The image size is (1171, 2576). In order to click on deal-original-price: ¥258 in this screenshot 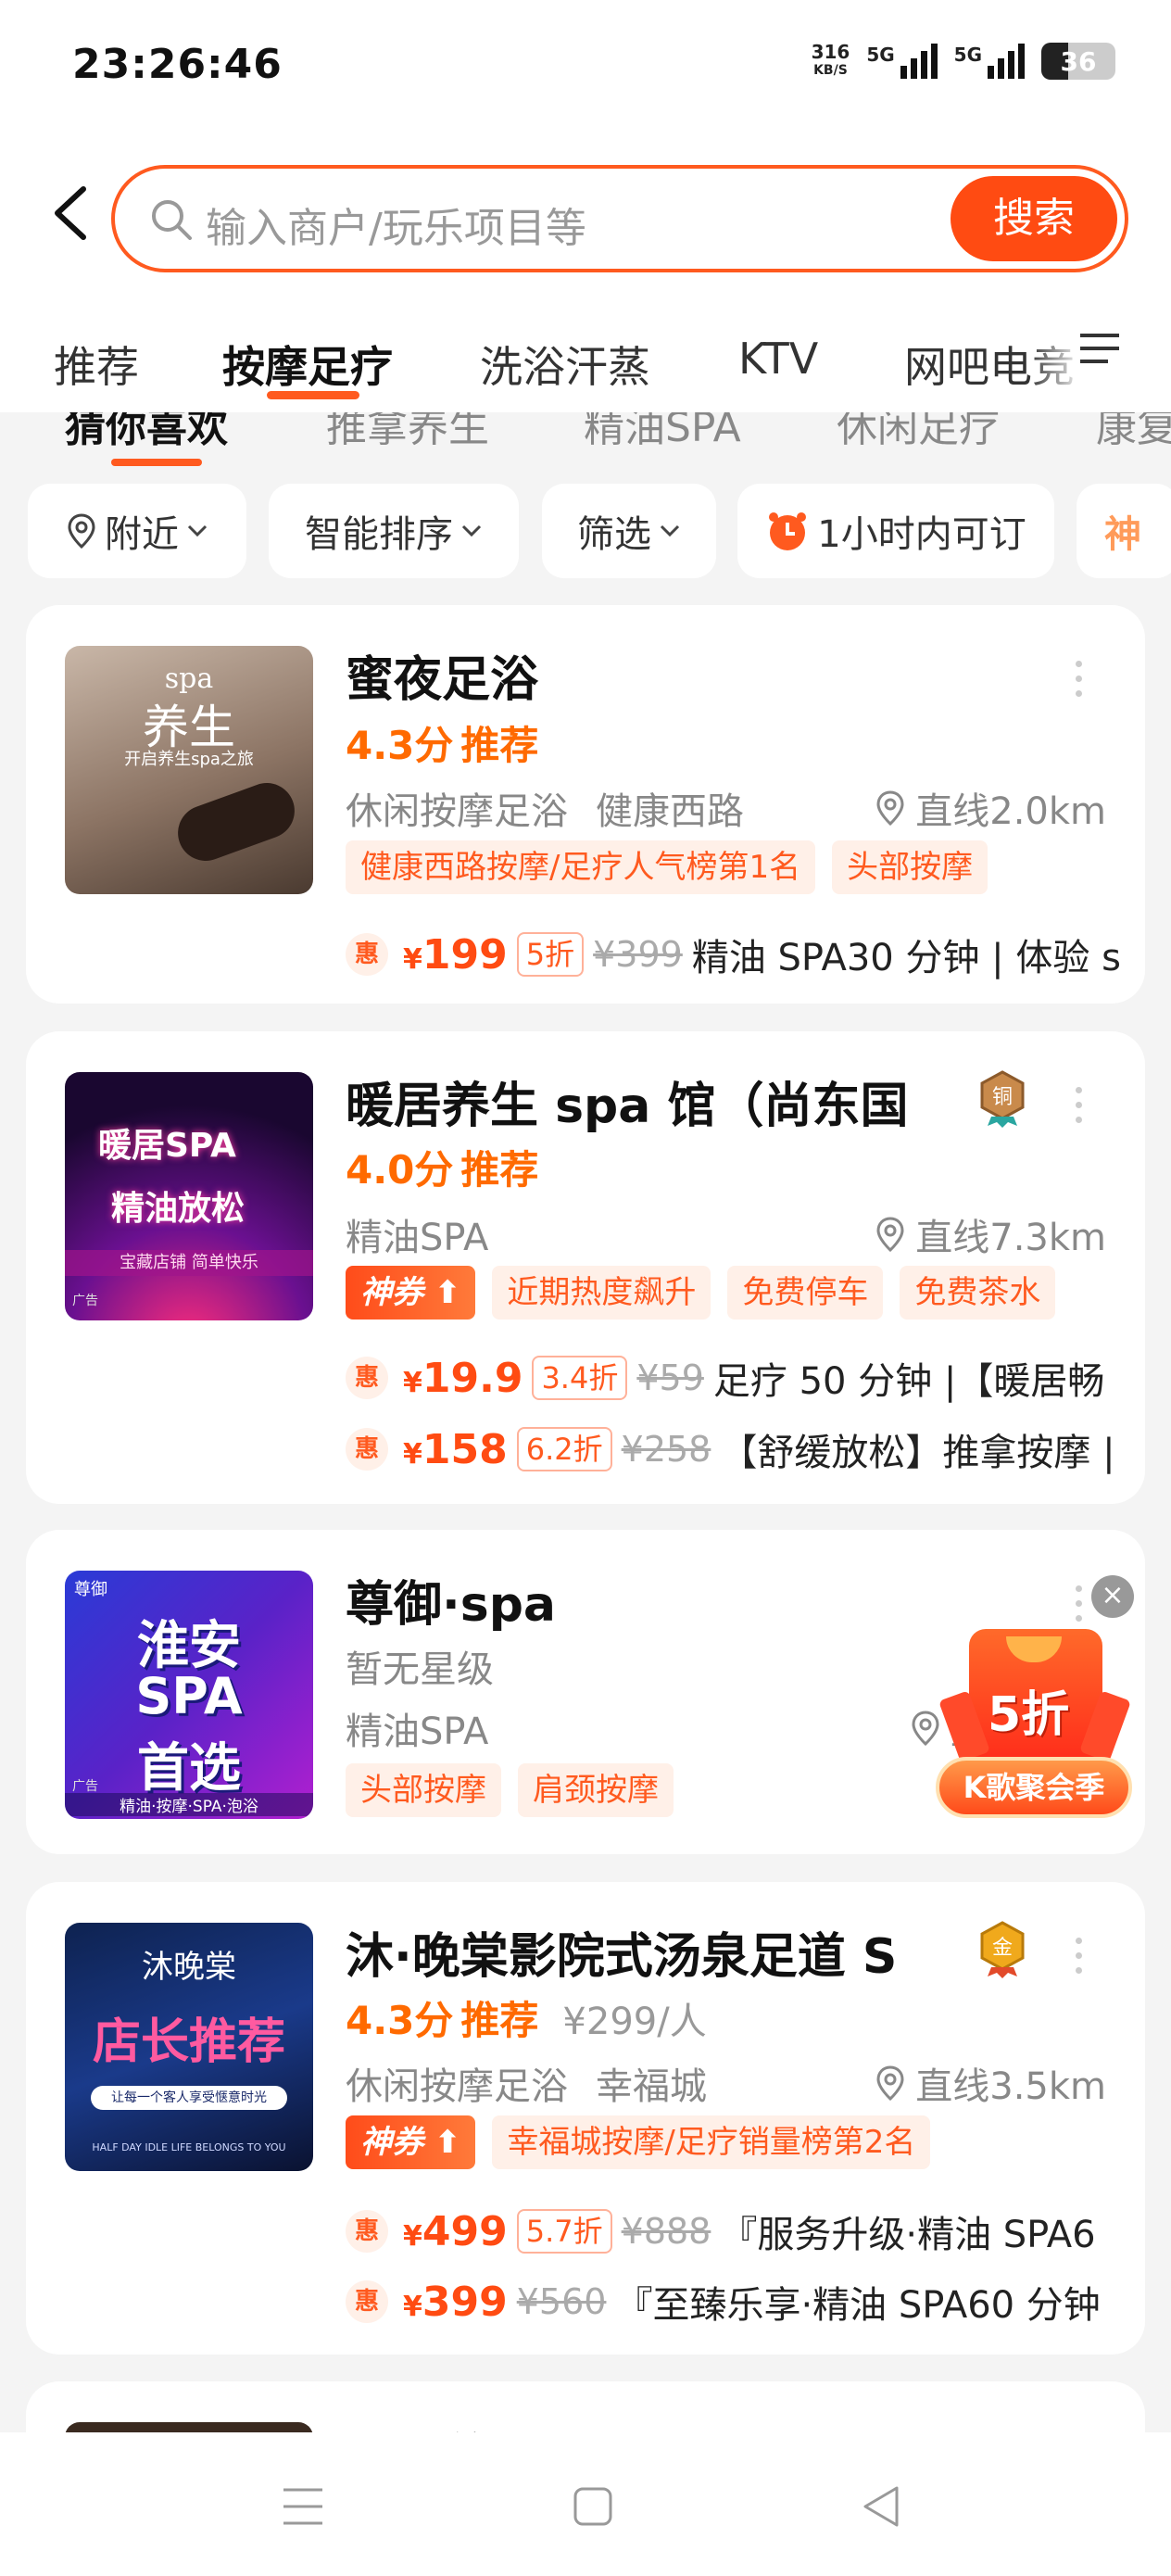, I will do `click(666, 1450)`.